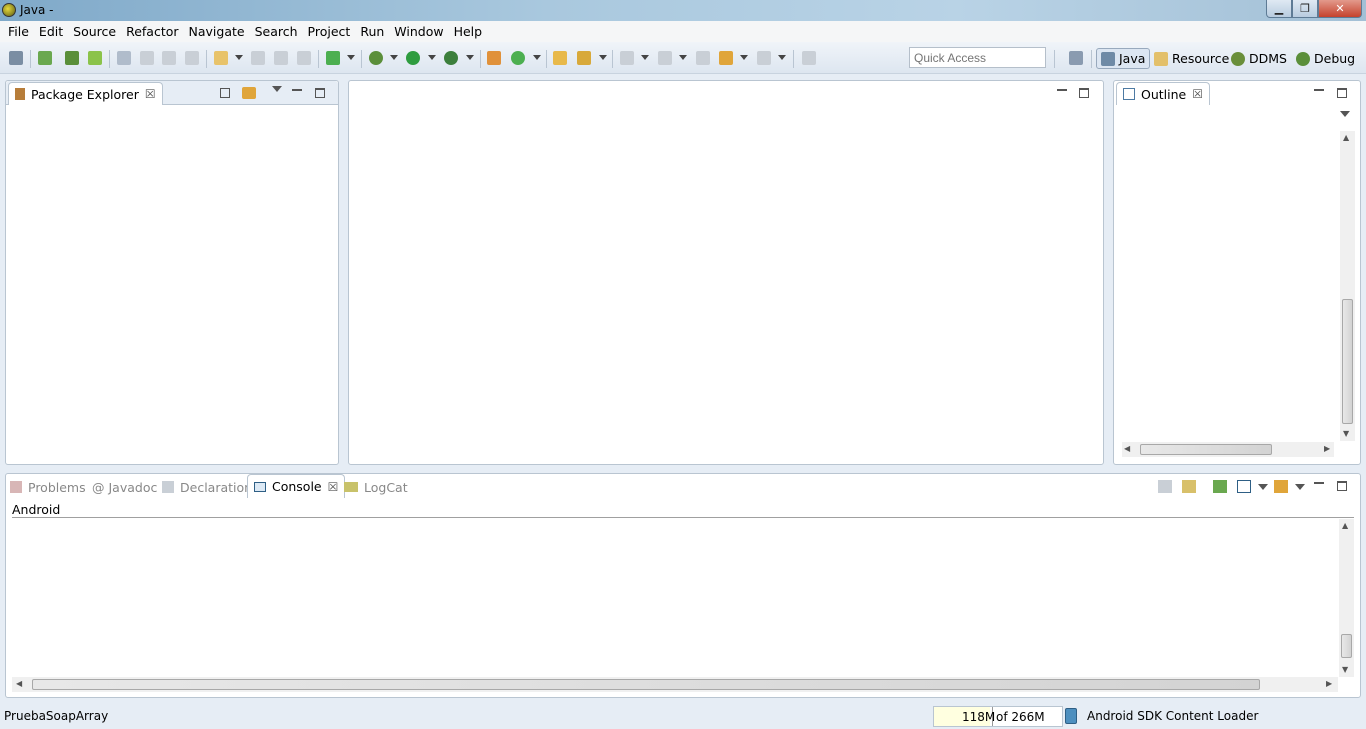  I want to click on forward-icon, so click(764, 58).